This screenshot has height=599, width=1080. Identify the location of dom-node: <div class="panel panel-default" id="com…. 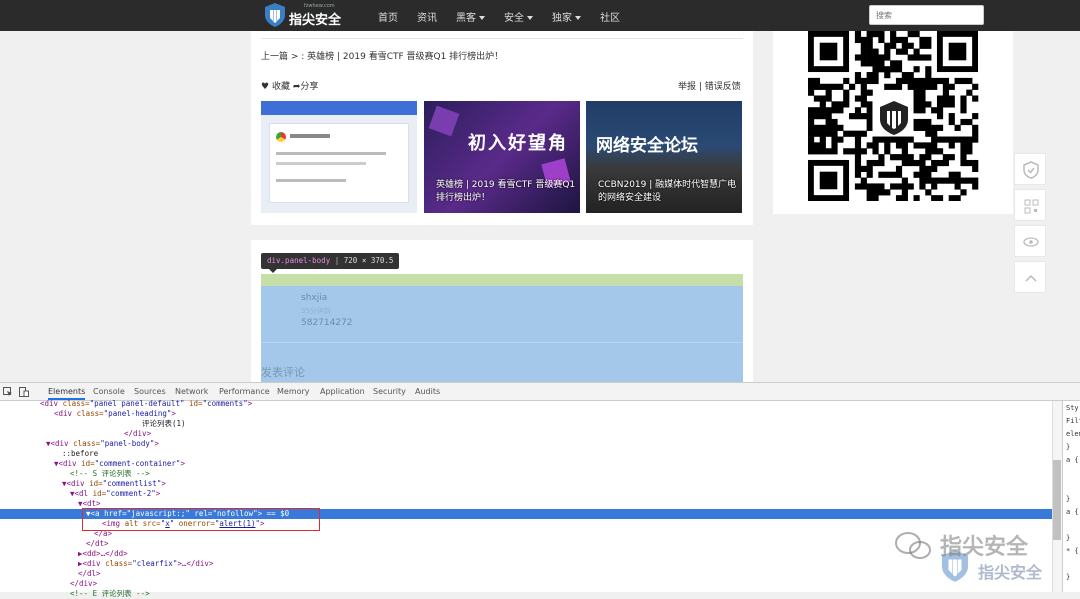
(526, 404).